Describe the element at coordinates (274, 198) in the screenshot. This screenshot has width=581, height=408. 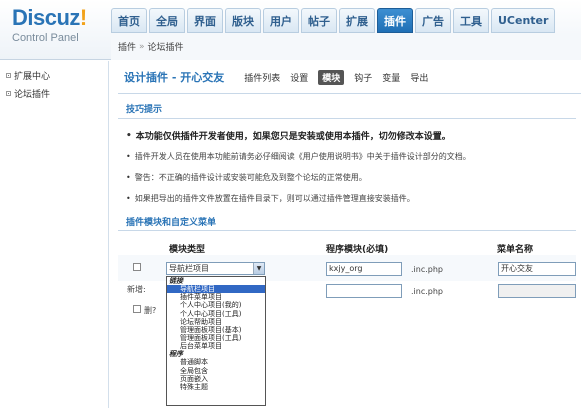
I see `tip-text: 如果把导出的插件文件放置在插件目录下，则可以通过插件管理直接安装插件。` at that location.